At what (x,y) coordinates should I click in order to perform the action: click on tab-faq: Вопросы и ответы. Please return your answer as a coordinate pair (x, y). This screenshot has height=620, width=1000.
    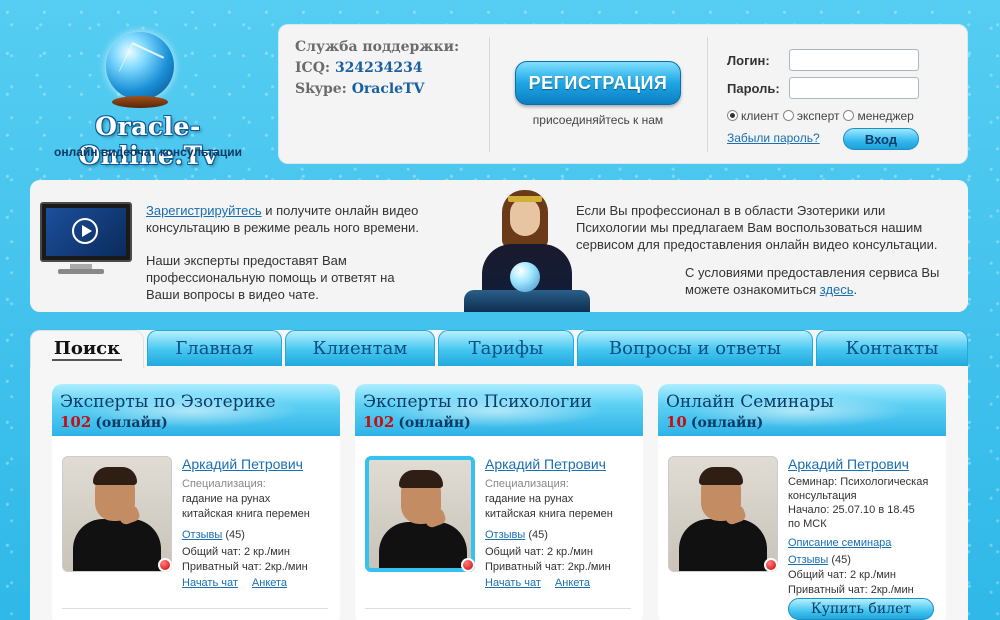
    Looking at the image, I should click on (695, 348).